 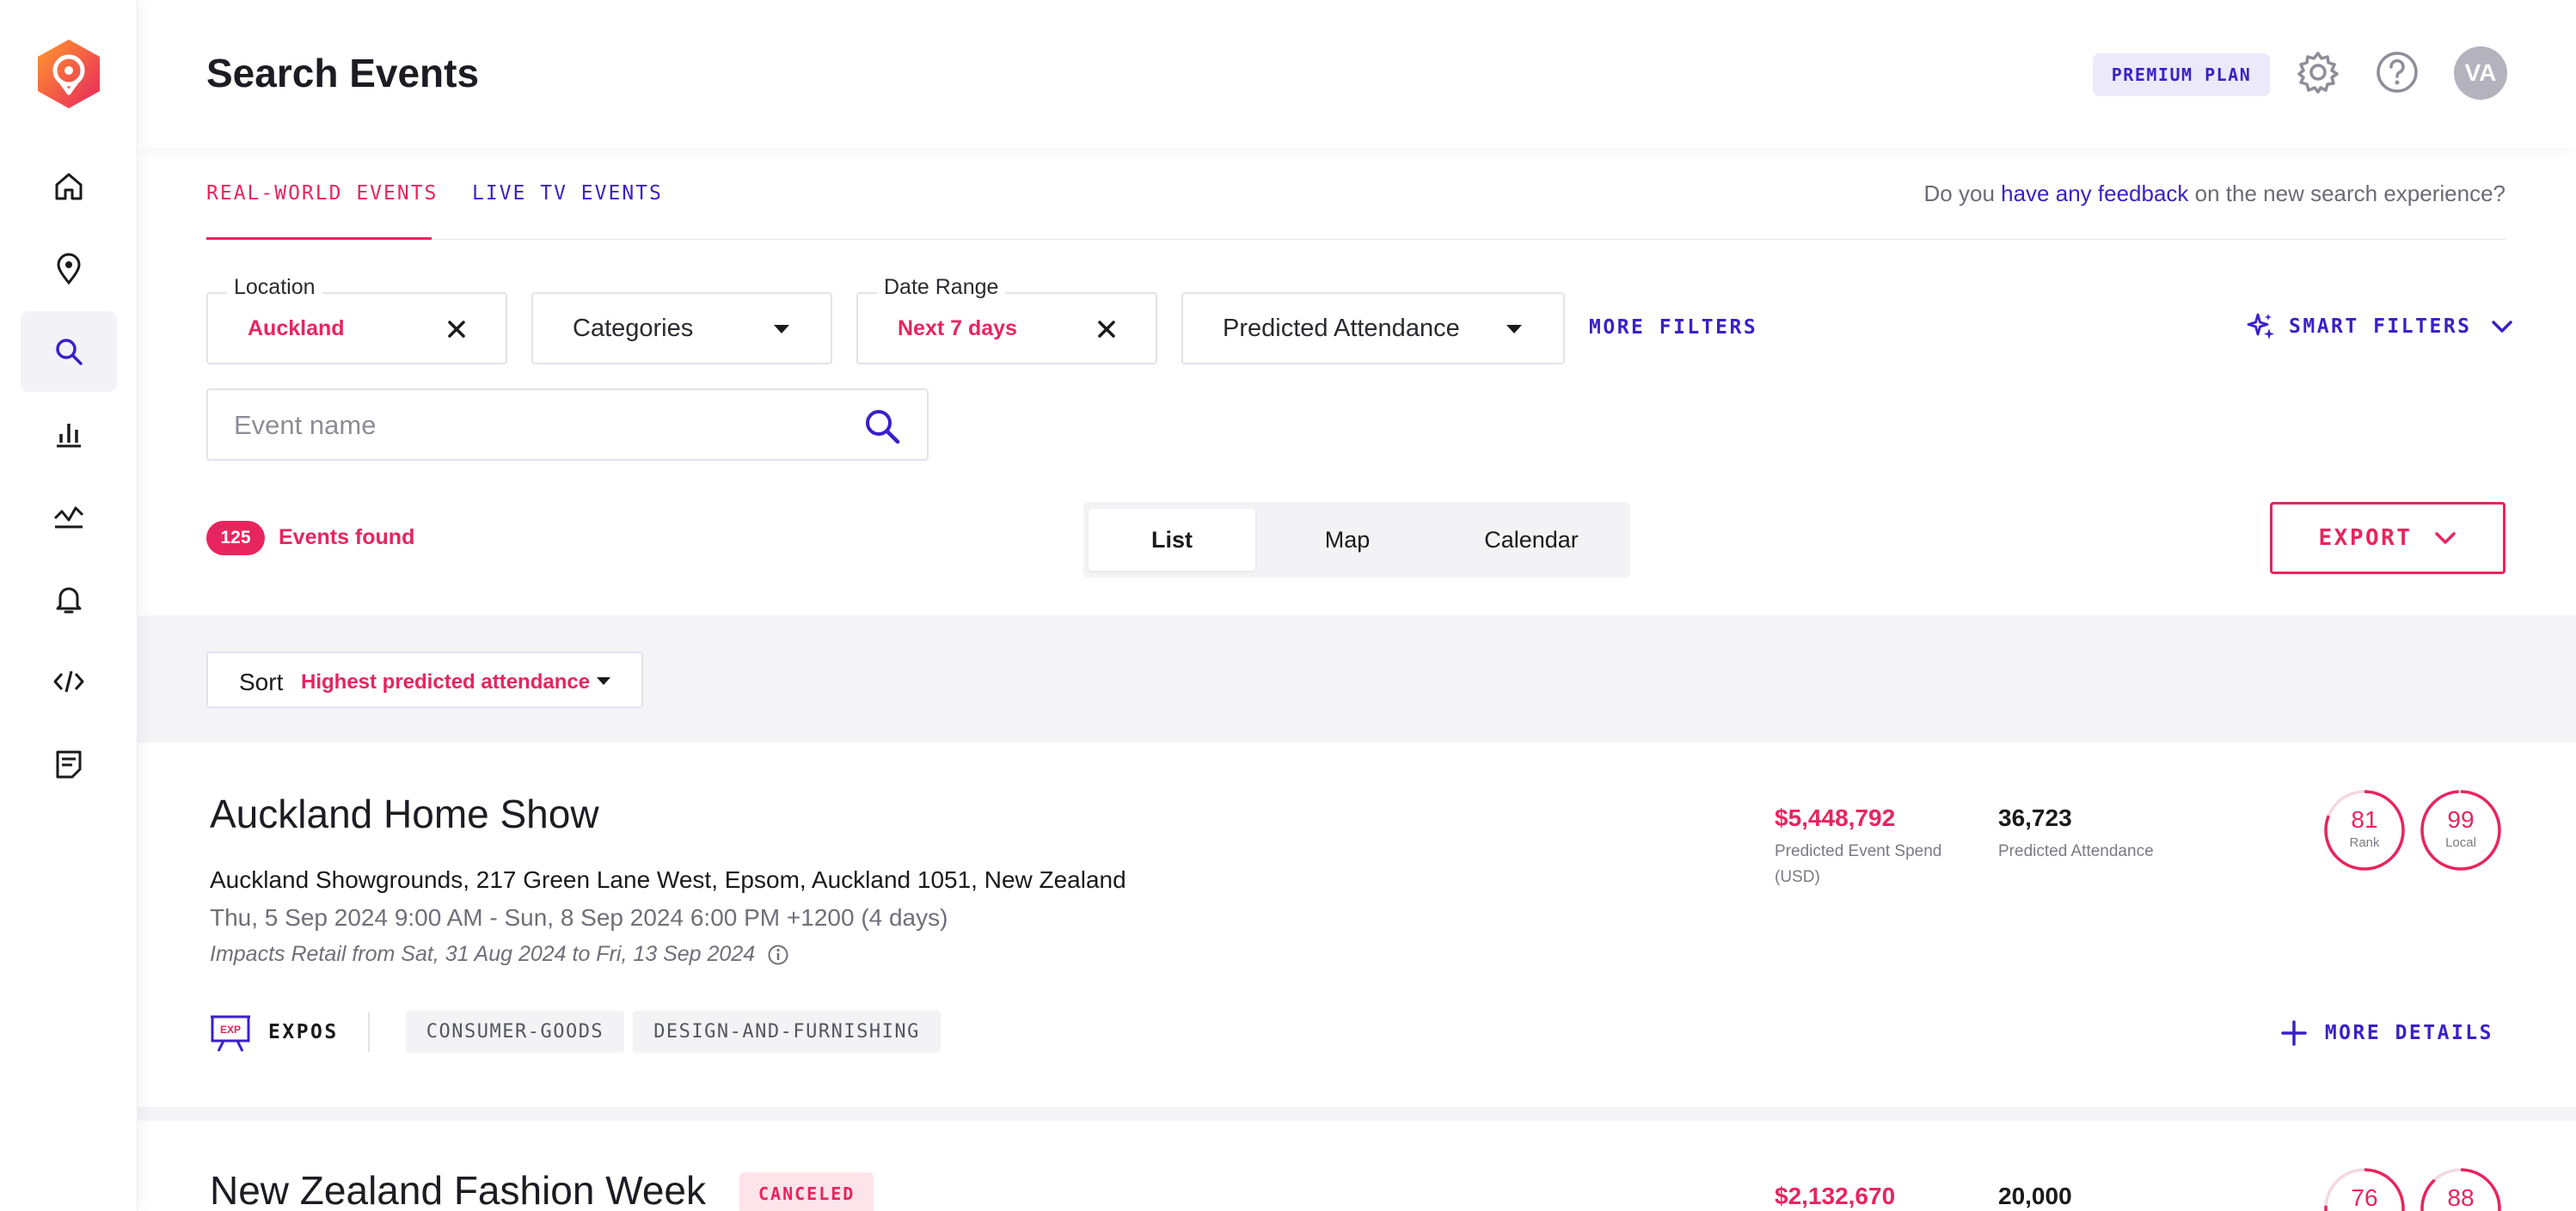 What do you see at coordinates (2408, 1033) in the screenshot?
I see `more-details-label: MORE DETAILS` at bounding box center [2408, 1033].